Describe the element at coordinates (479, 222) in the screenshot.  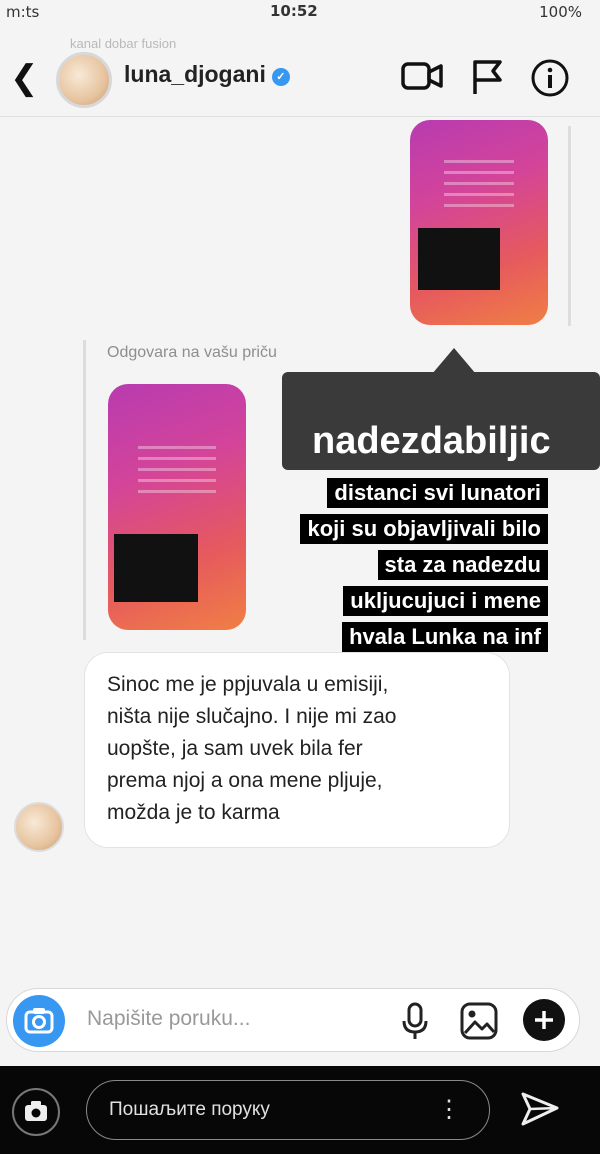
I see `sent-story-thumbnail` at that location.